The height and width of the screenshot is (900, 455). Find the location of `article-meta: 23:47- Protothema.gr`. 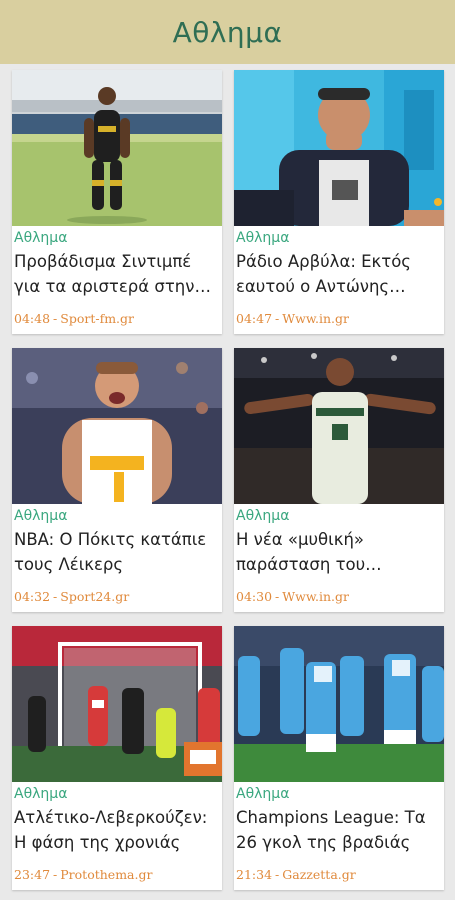

article-meta: 23:47- Protothema.gr is located at coordinates (83, 874).